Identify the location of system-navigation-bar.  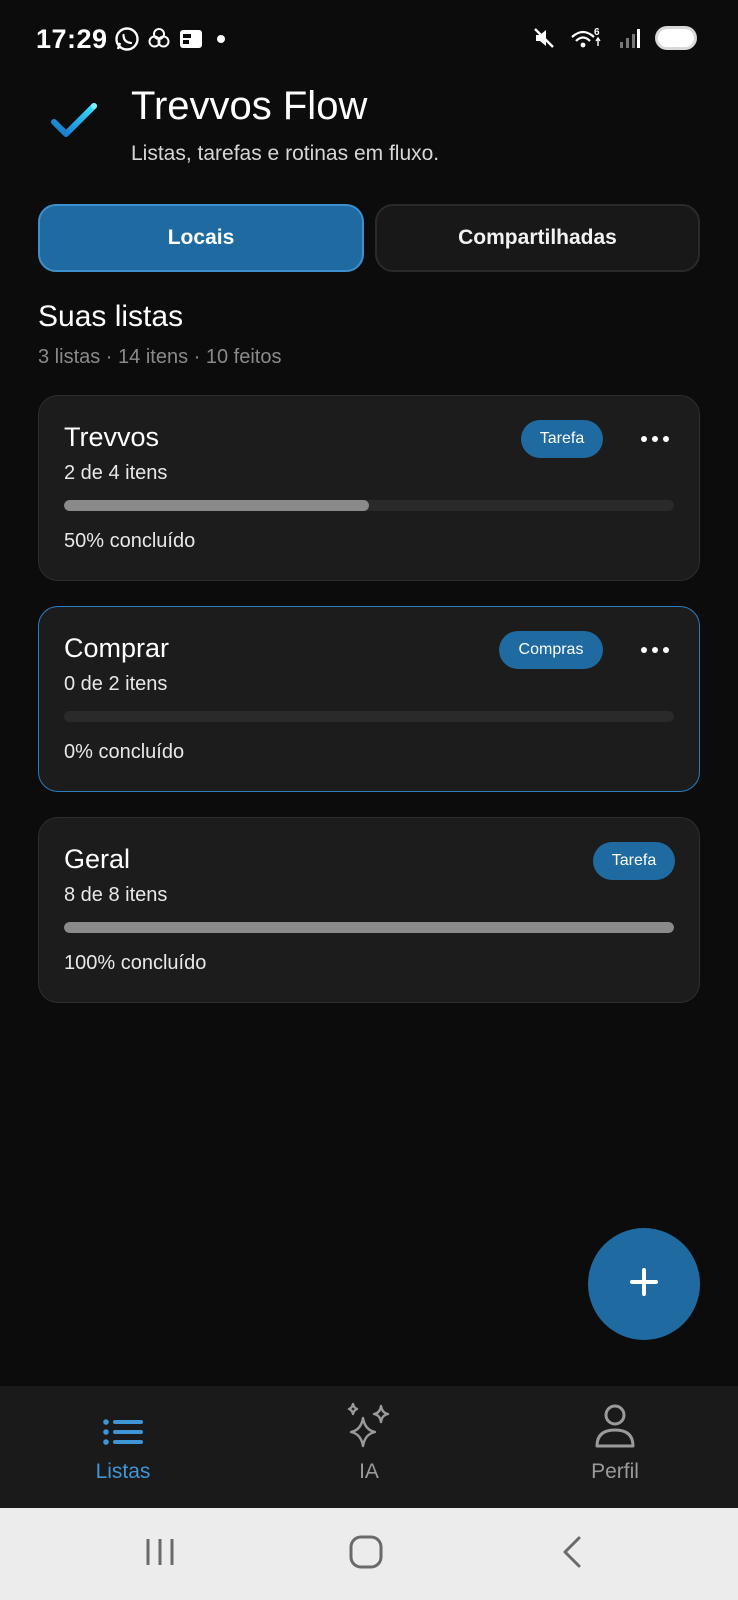
(369, 1554).